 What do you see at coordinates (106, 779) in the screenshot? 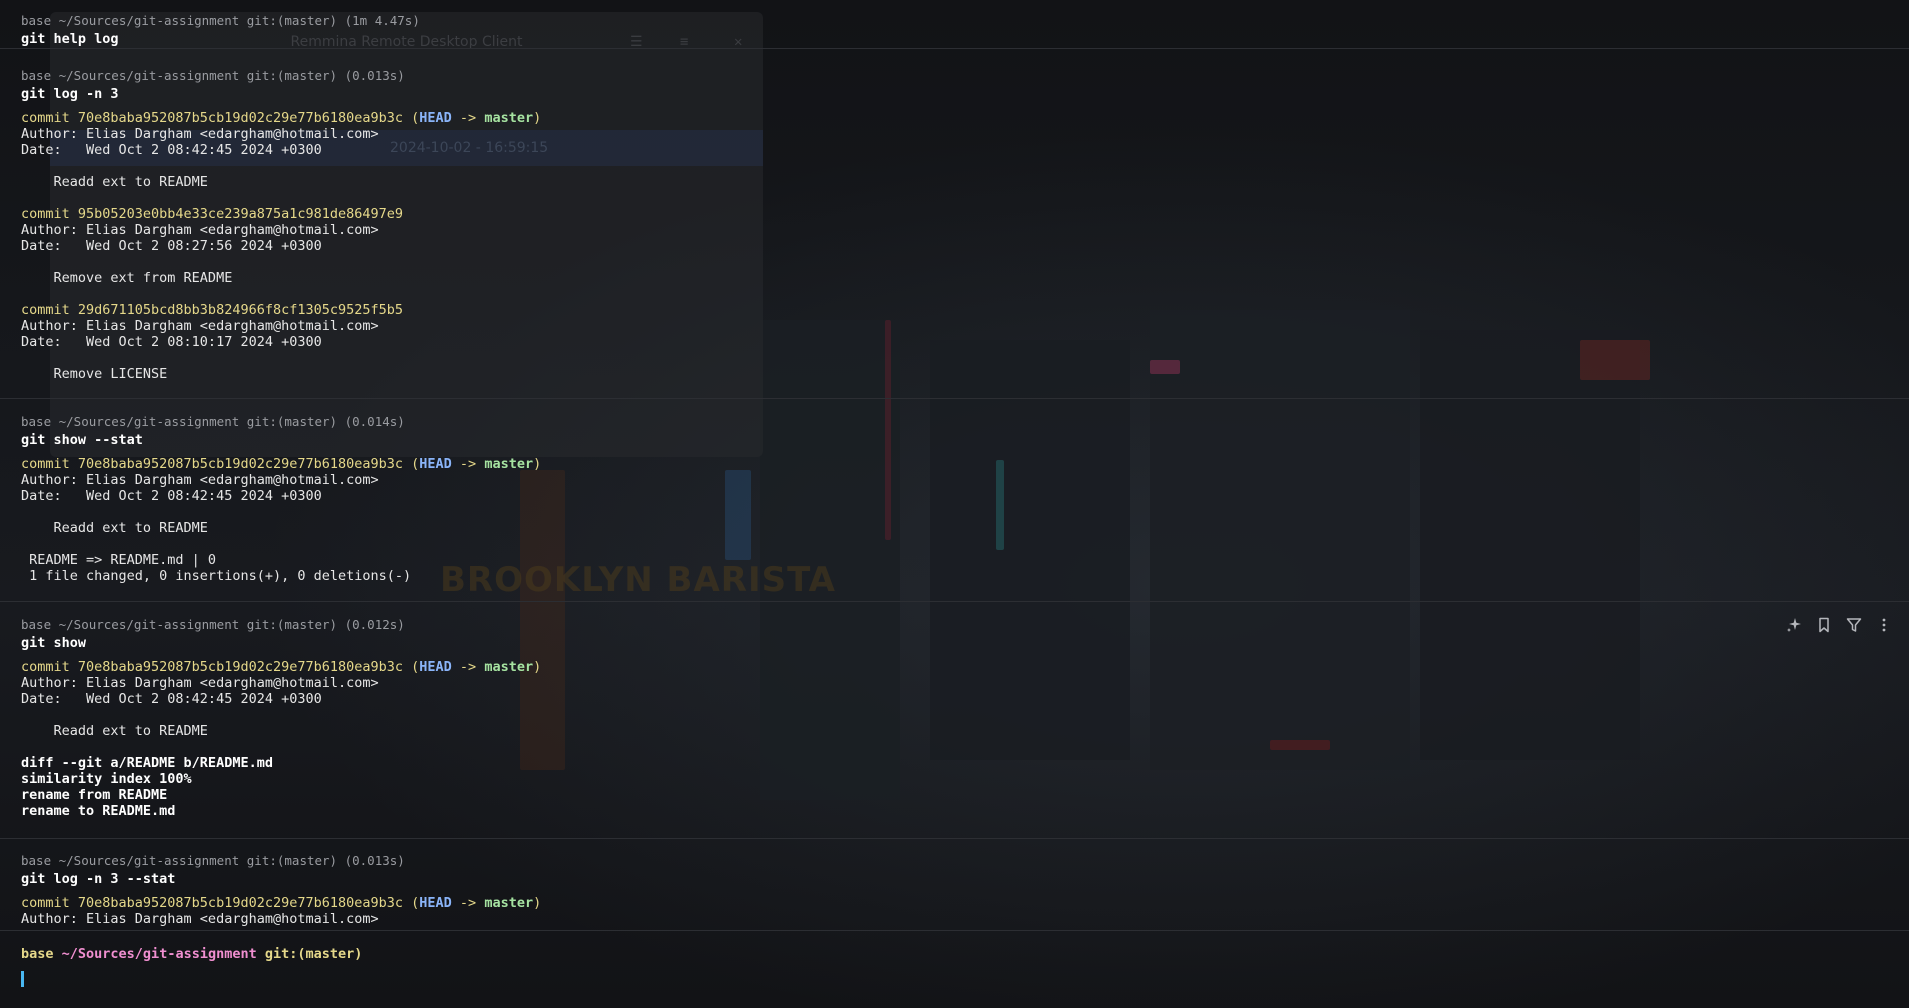
I see `diff-similarity: similarity index 100%` at bounding box center [106, 779].